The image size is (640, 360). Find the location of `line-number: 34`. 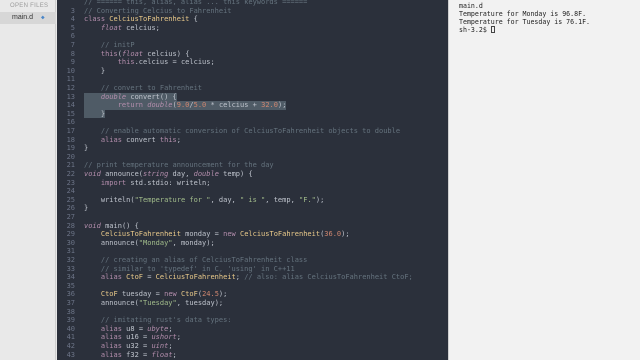

line-number: 34 is located at coordinates (70, 277).